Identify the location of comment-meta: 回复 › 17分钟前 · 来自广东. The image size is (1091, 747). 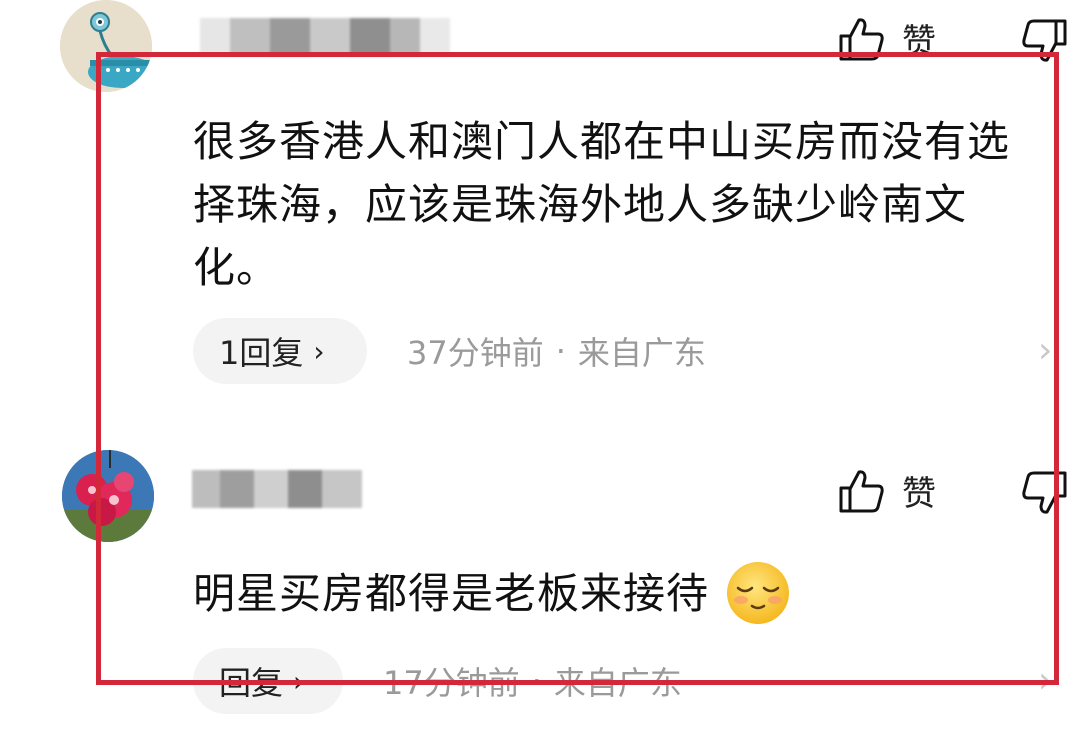
(437, 681).